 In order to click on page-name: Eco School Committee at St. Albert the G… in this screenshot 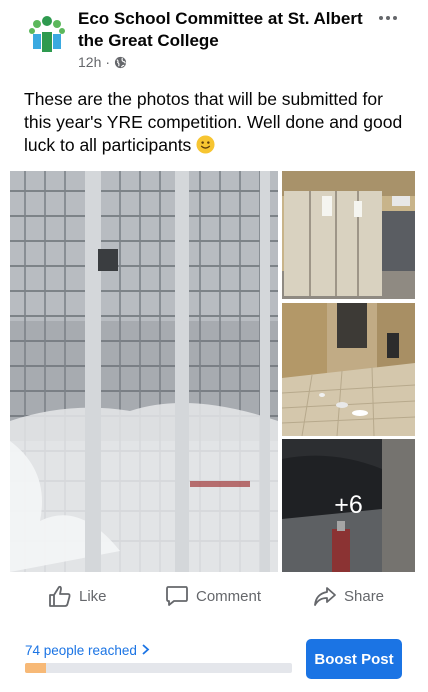, I will do `click(228, 30)`.